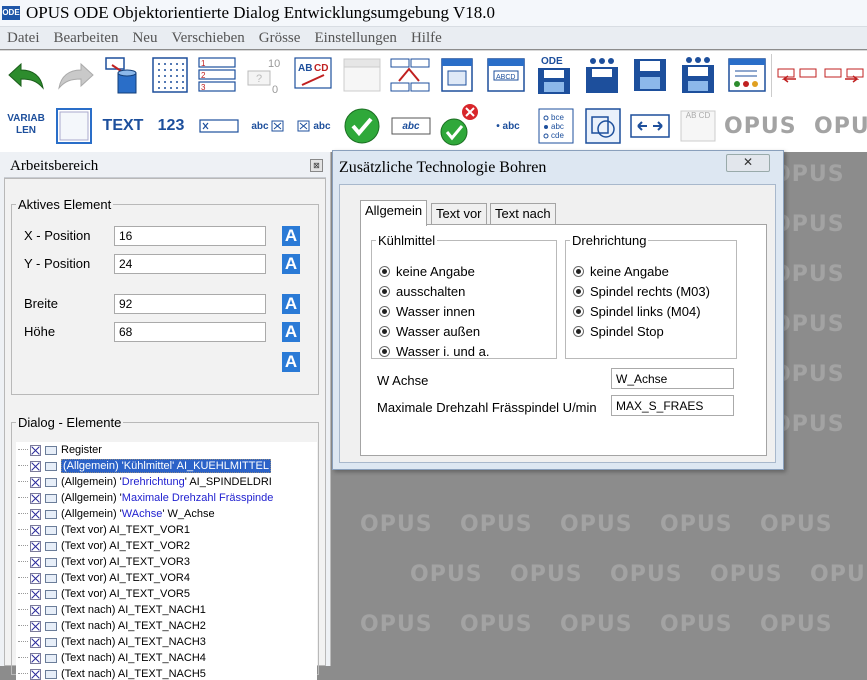 This screenshot has height=680, width=867. What do you see at coordinates (291, 264) in the screenshot?
I see `y-position-a-button: A` at bounding box center [291, 264].